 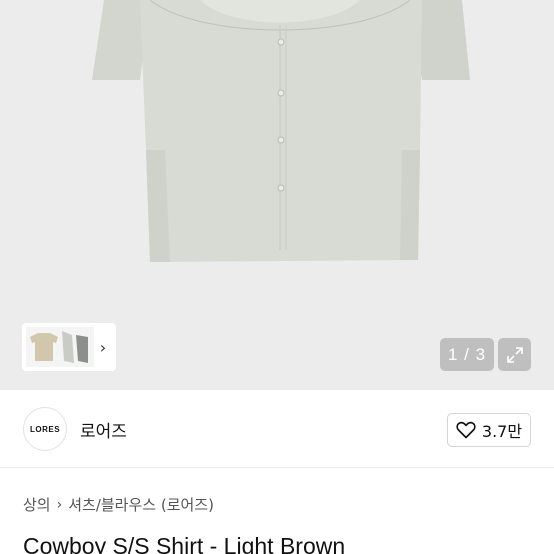 What do you see at coordinates (45, 429) in the screenshot?
I see `shop-logo: LORES` at bounding box center [45, 429].